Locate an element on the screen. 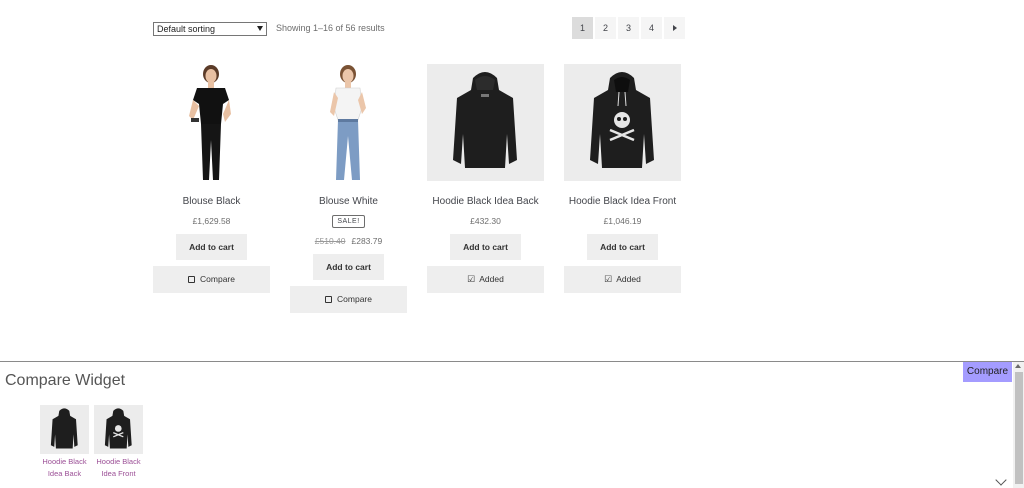 This screenshot has height=488, width=1024. compare-item-link: Hoodie Black Idea Back is located at coordinates (64, 468).